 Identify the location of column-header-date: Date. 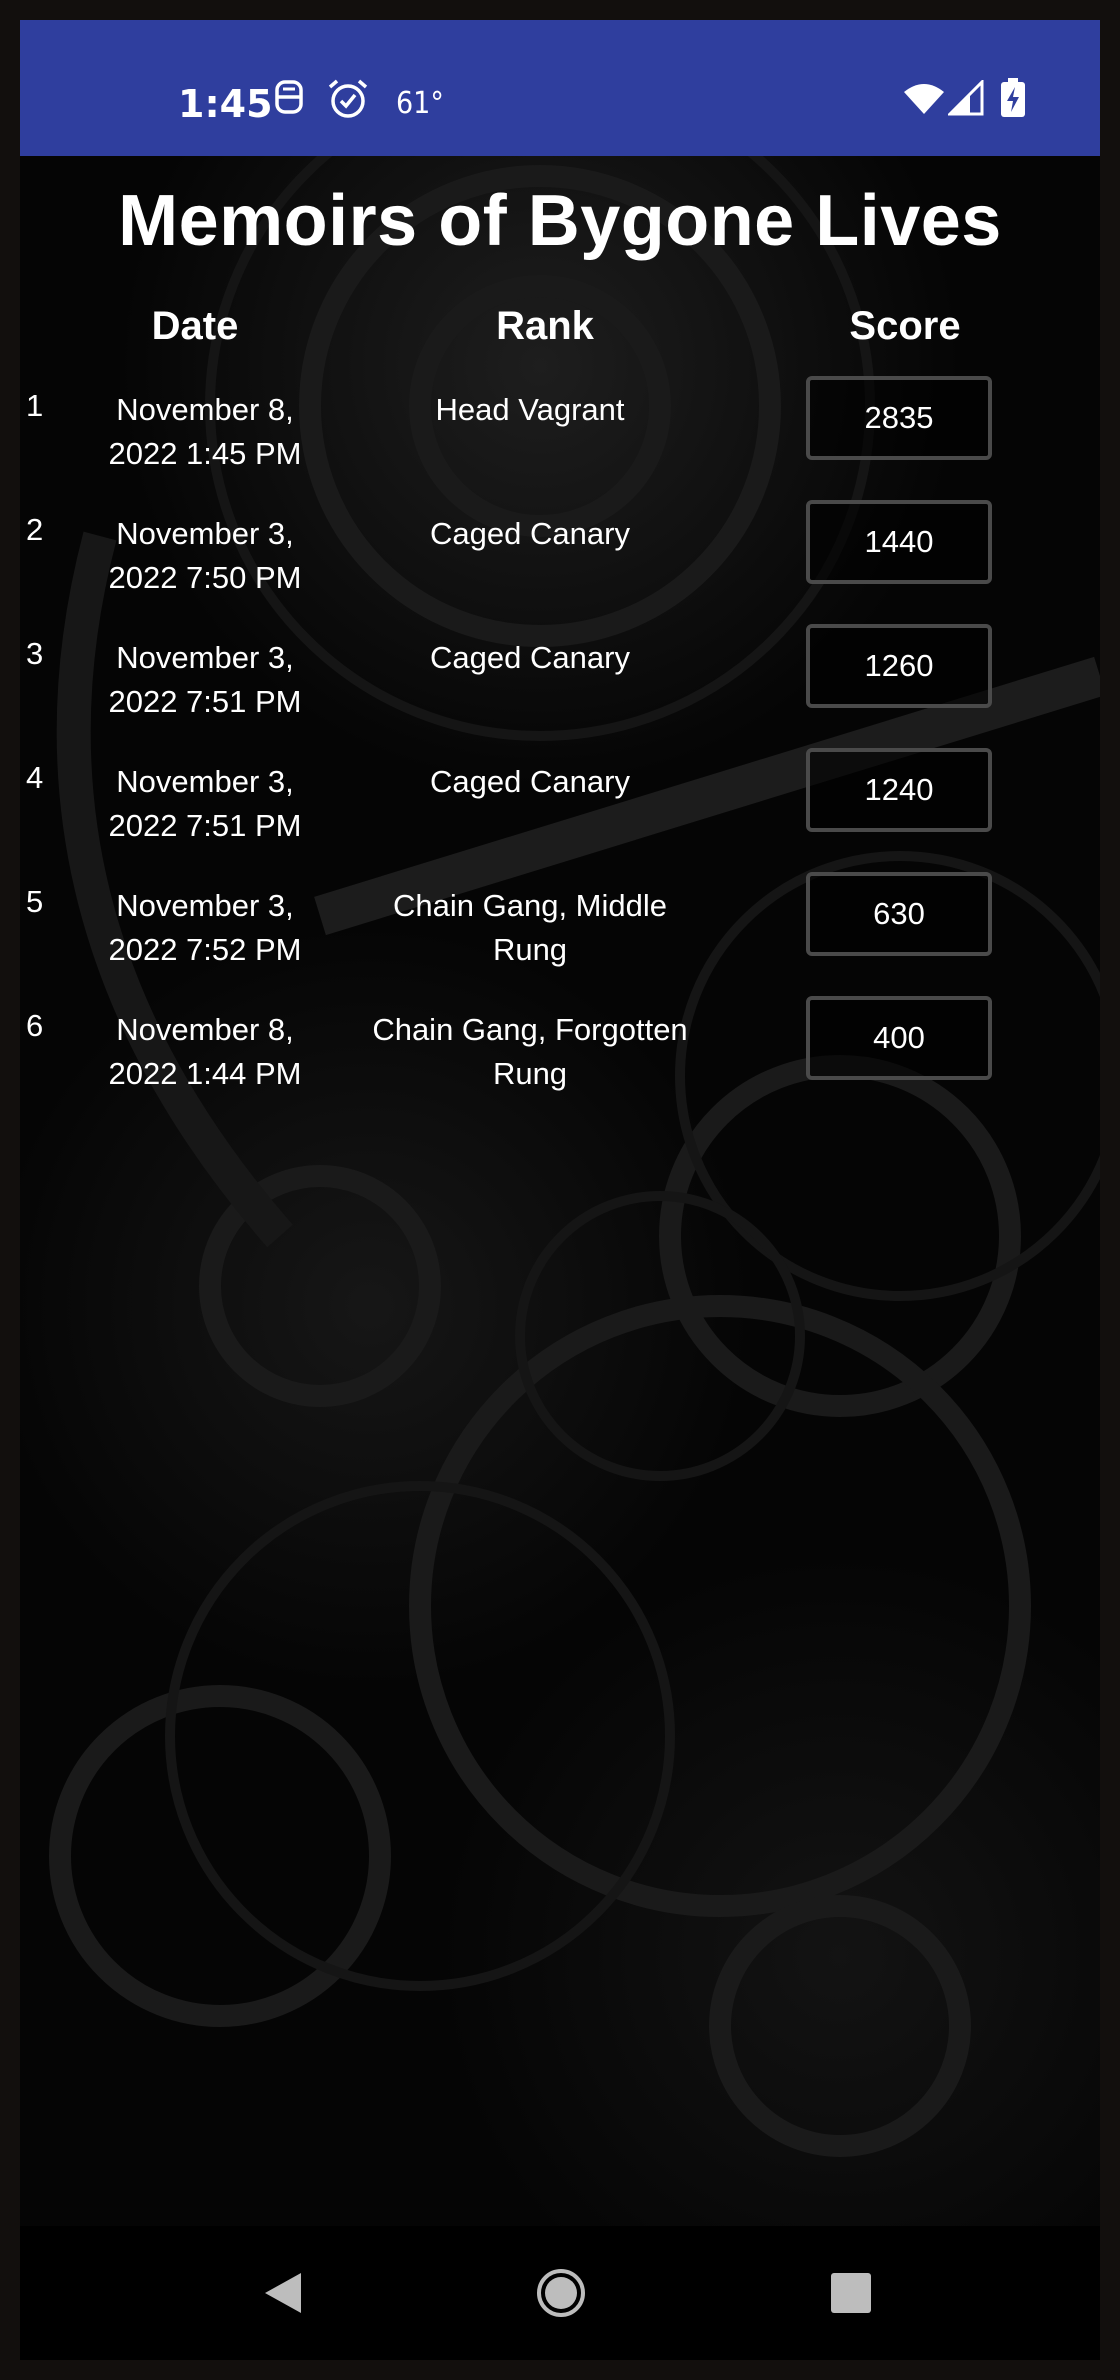
(195, 326).